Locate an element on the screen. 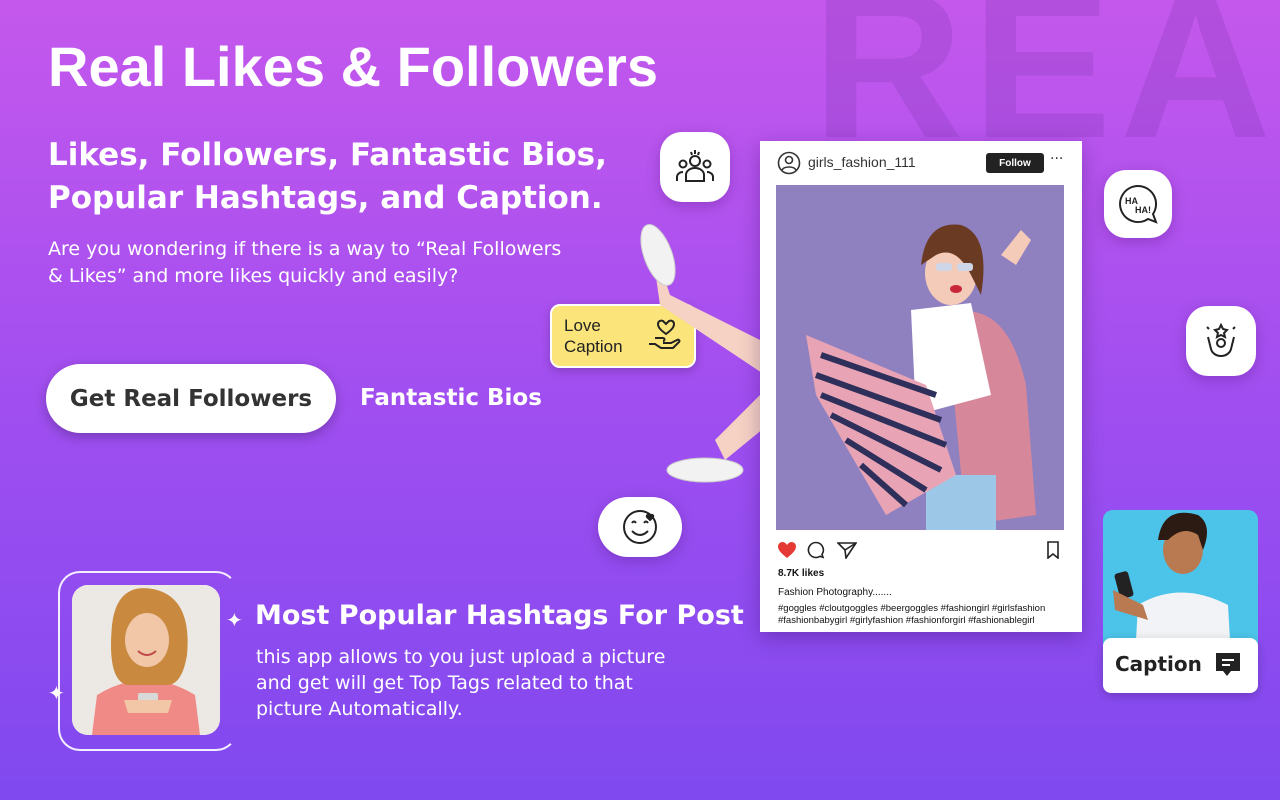 The height and width of the screenshot is (800, 1280). caption-card: Caption is located at coordinates (1180, 665).